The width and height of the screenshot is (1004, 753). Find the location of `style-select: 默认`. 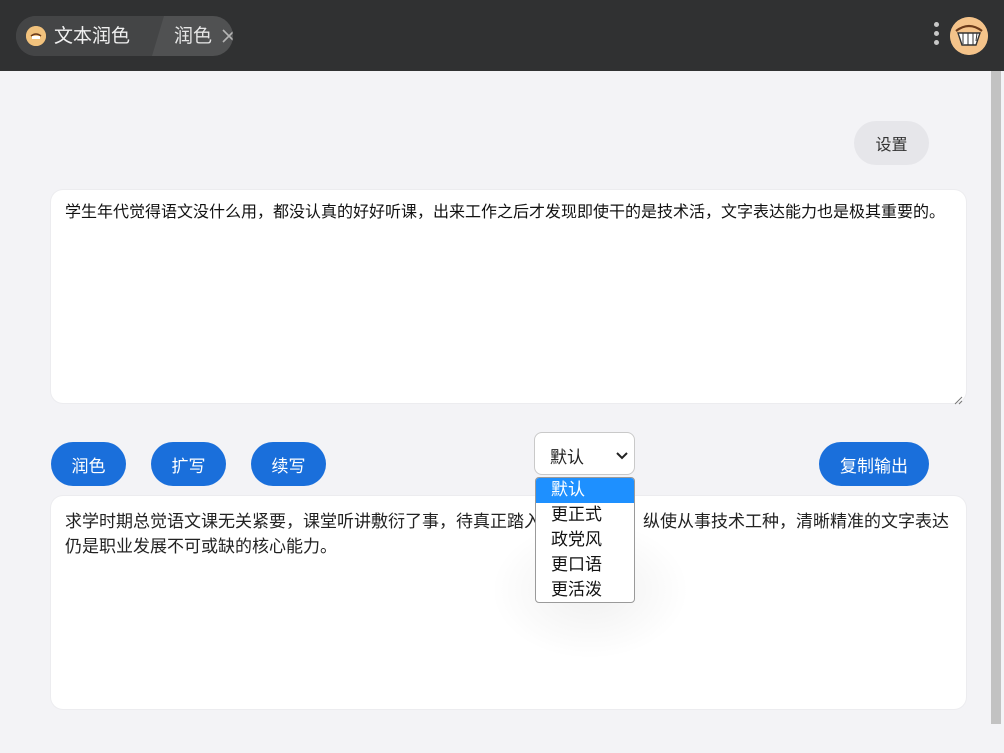

style-select: 默认 is located at coordinates (584, 453).